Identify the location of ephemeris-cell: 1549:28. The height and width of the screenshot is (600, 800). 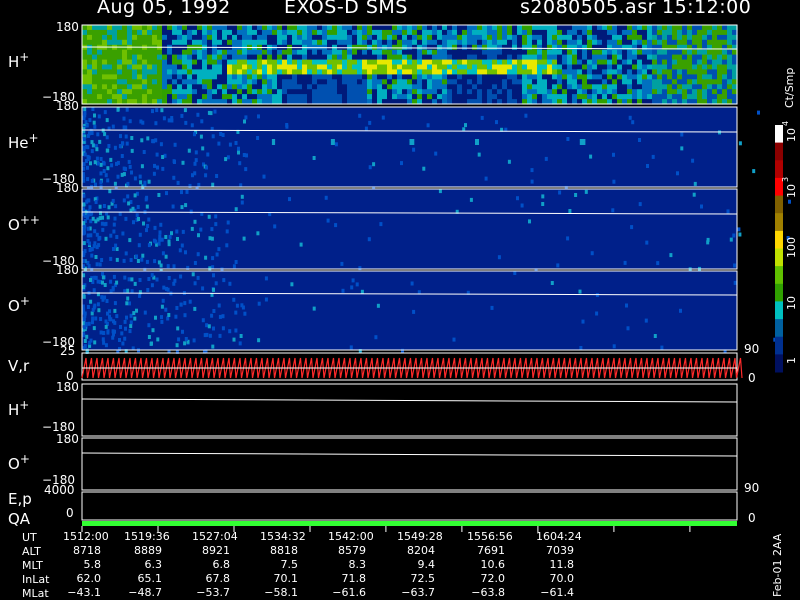
(420, 536).